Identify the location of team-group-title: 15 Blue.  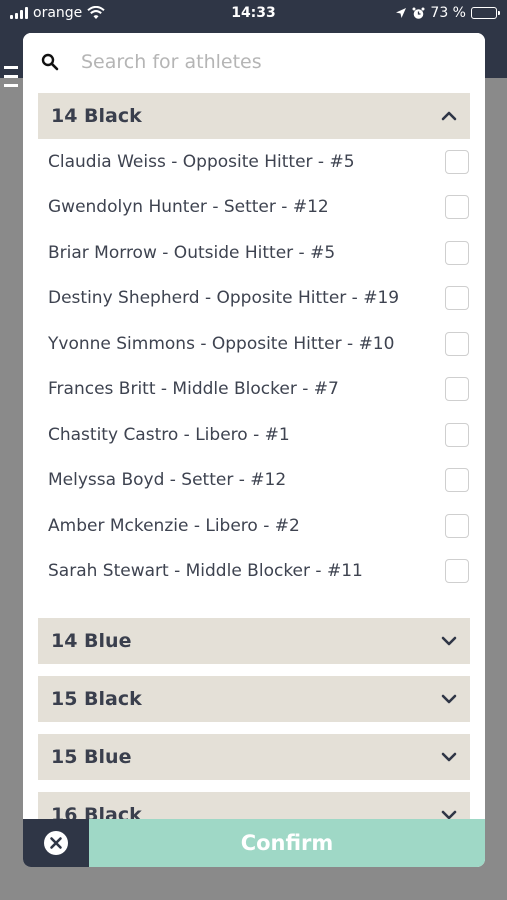
(91, 757).